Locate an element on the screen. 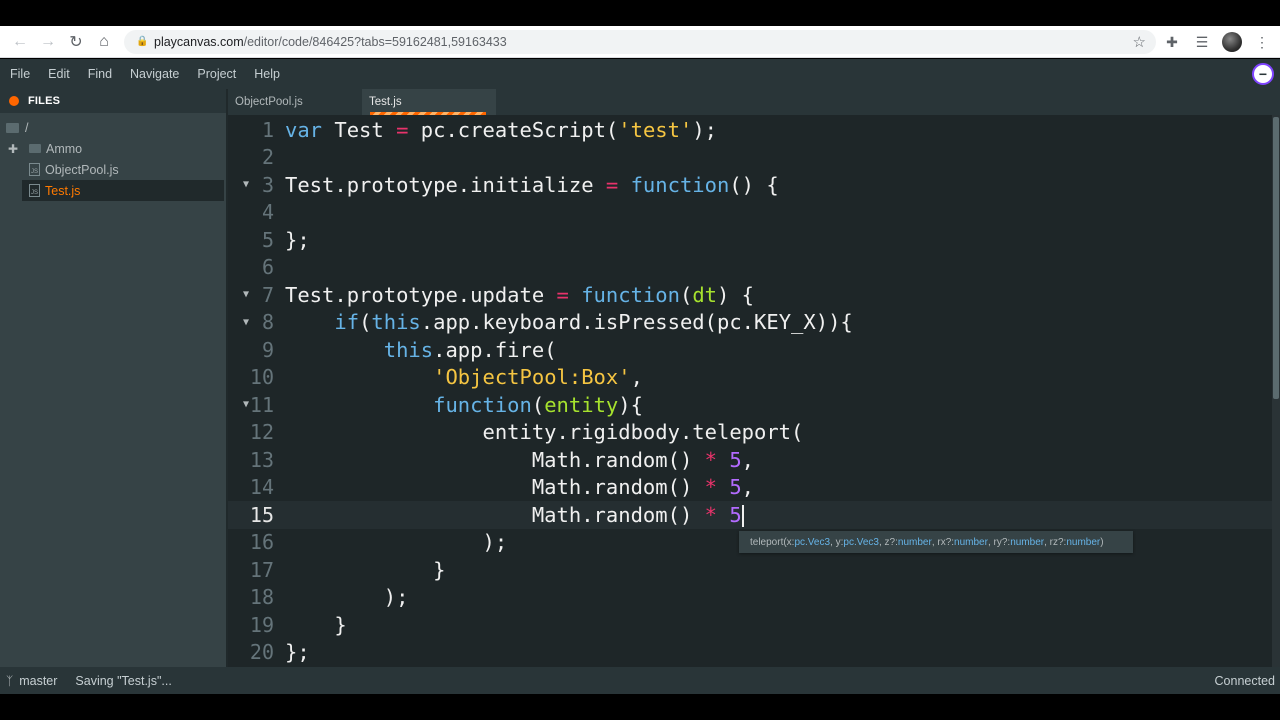 This screenshot has width=1280, height=720. code-line: 14 Math.random() * 5, is located at coordinates (750, 488).